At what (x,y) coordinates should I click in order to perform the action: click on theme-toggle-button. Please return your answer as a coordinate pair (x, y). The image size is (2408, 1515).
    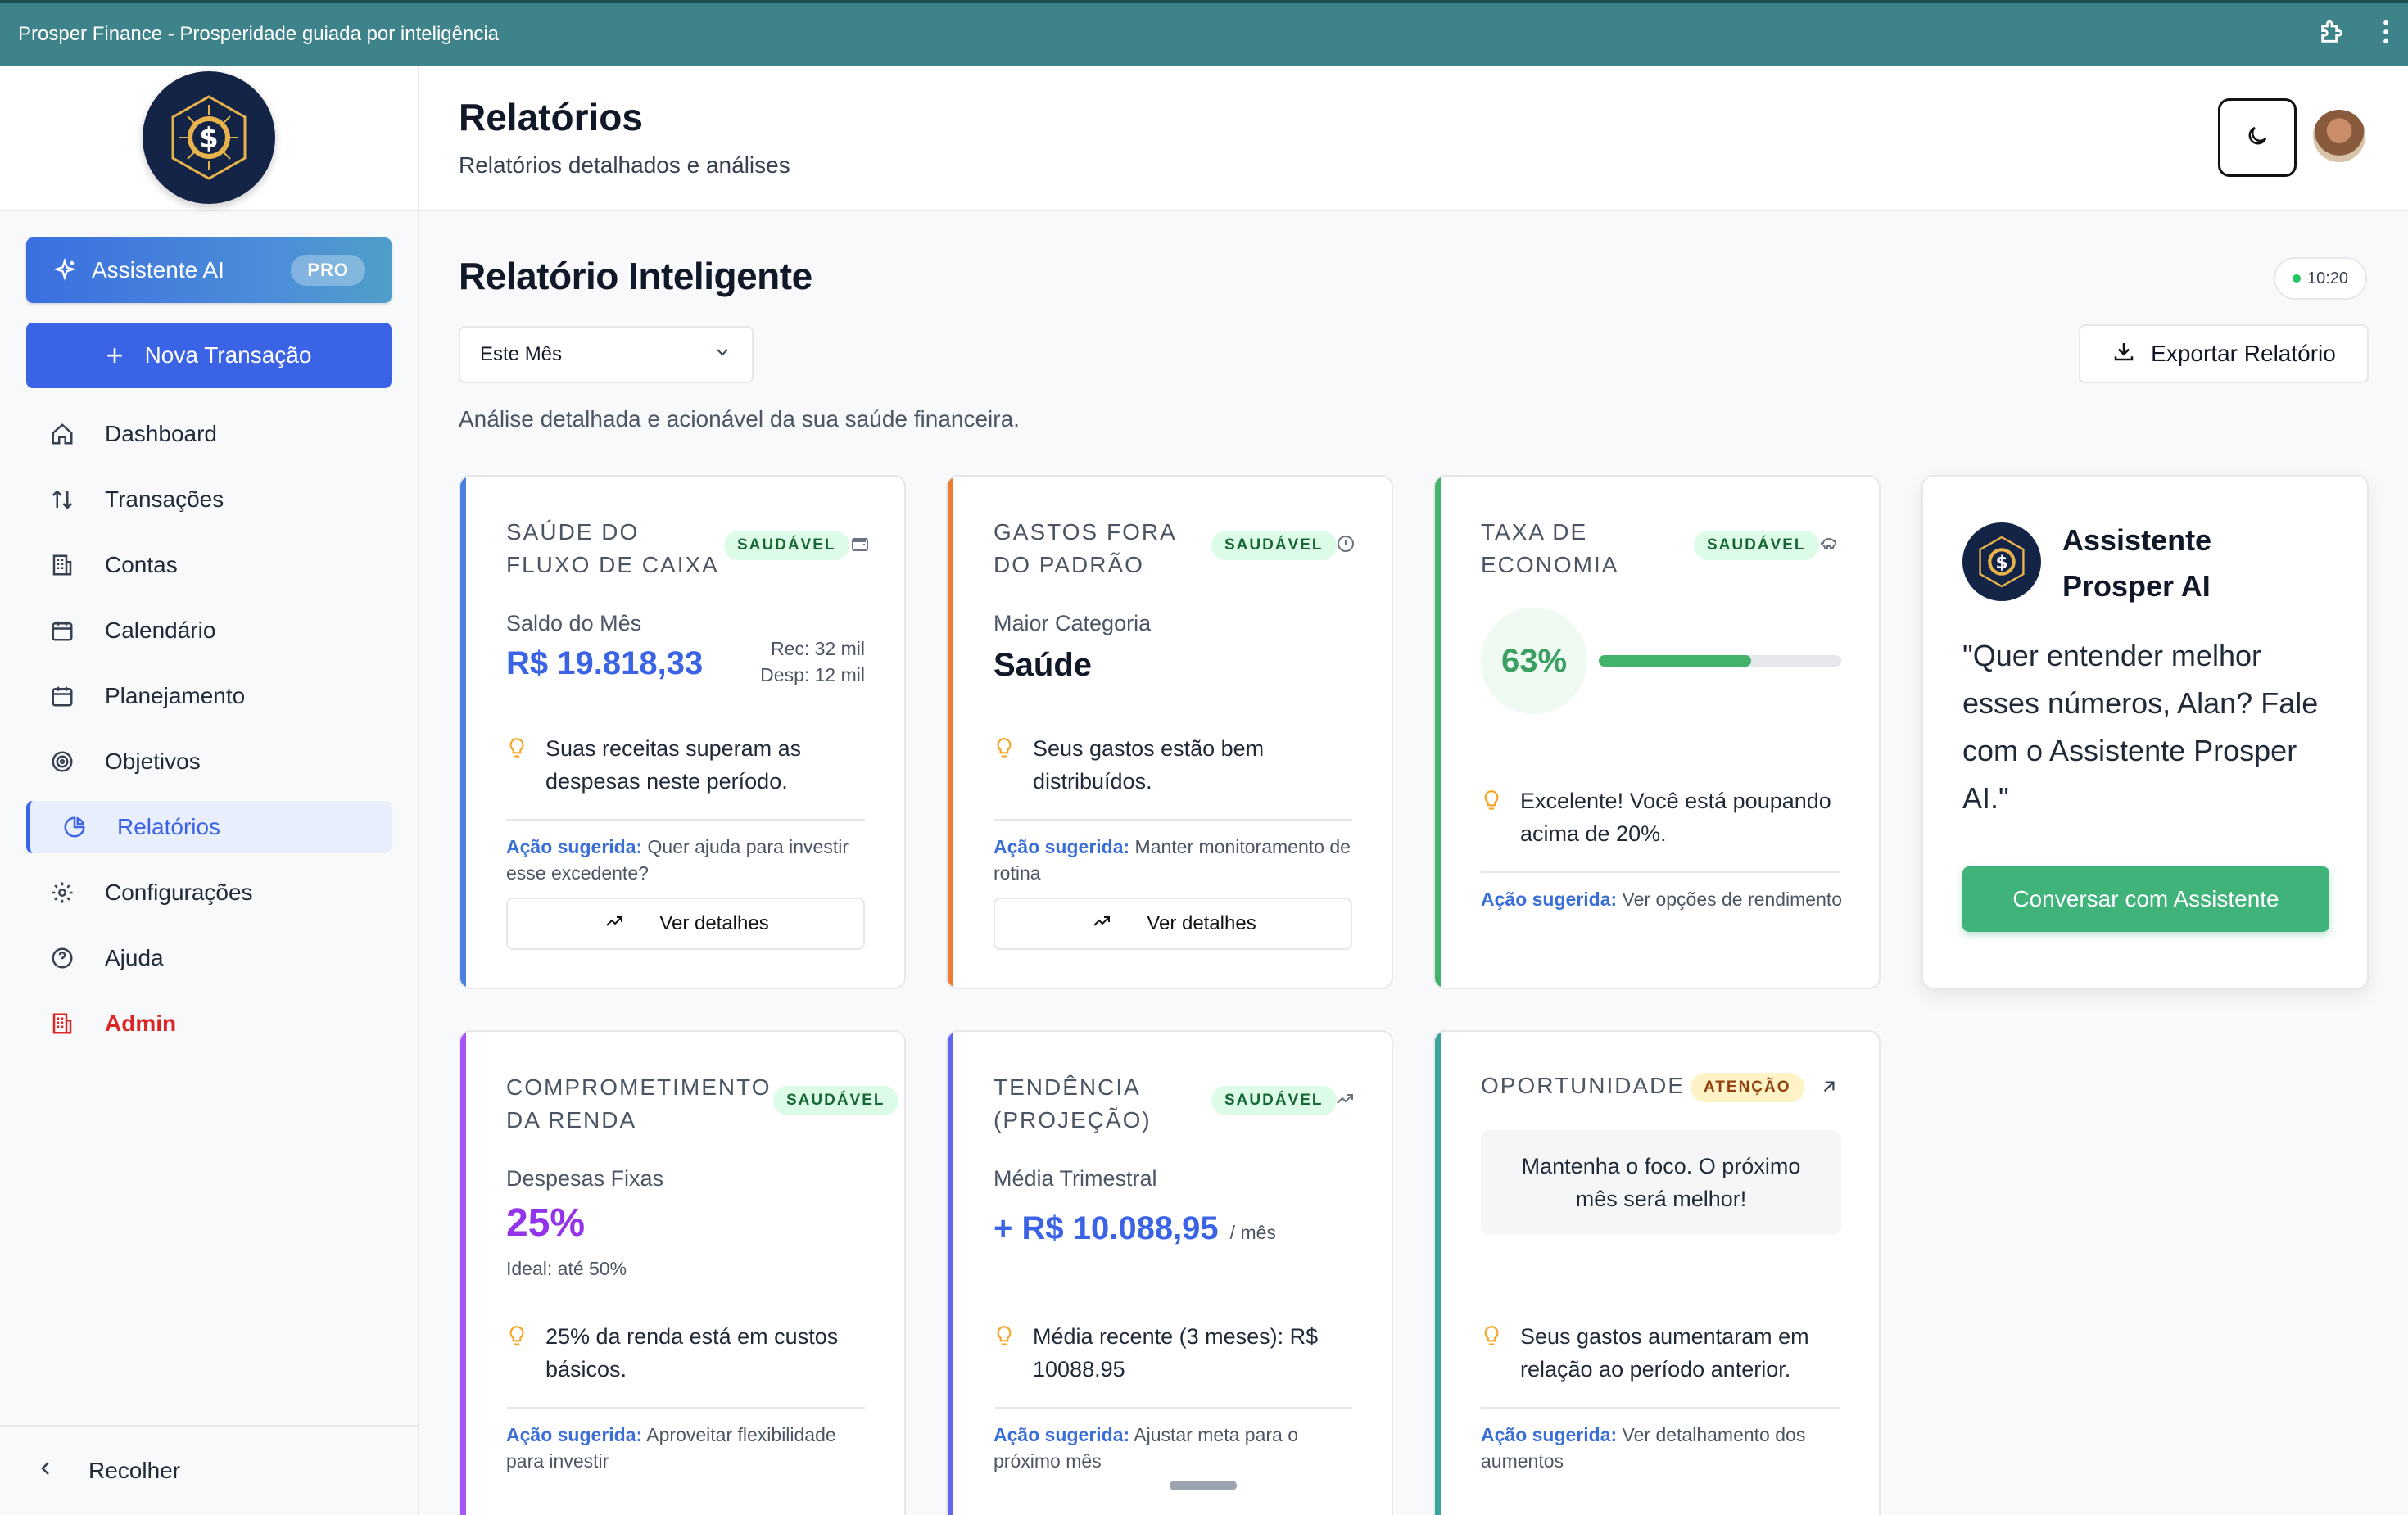
    Looking at the image, I should click on (2257, 137).